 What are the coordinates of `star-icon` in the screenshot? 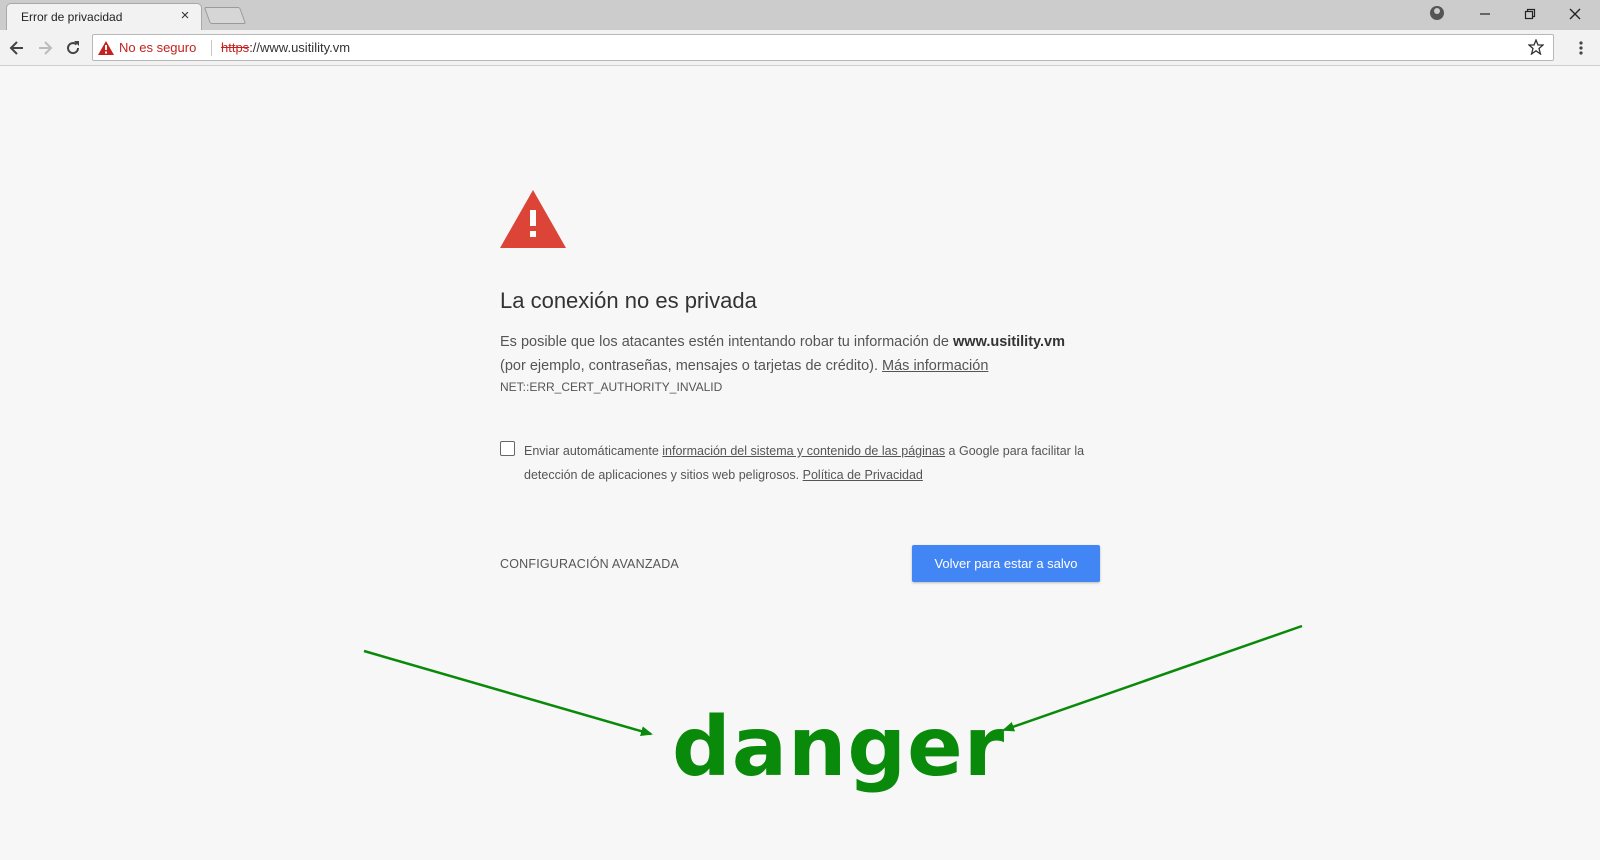 It's located at (1536, 47).